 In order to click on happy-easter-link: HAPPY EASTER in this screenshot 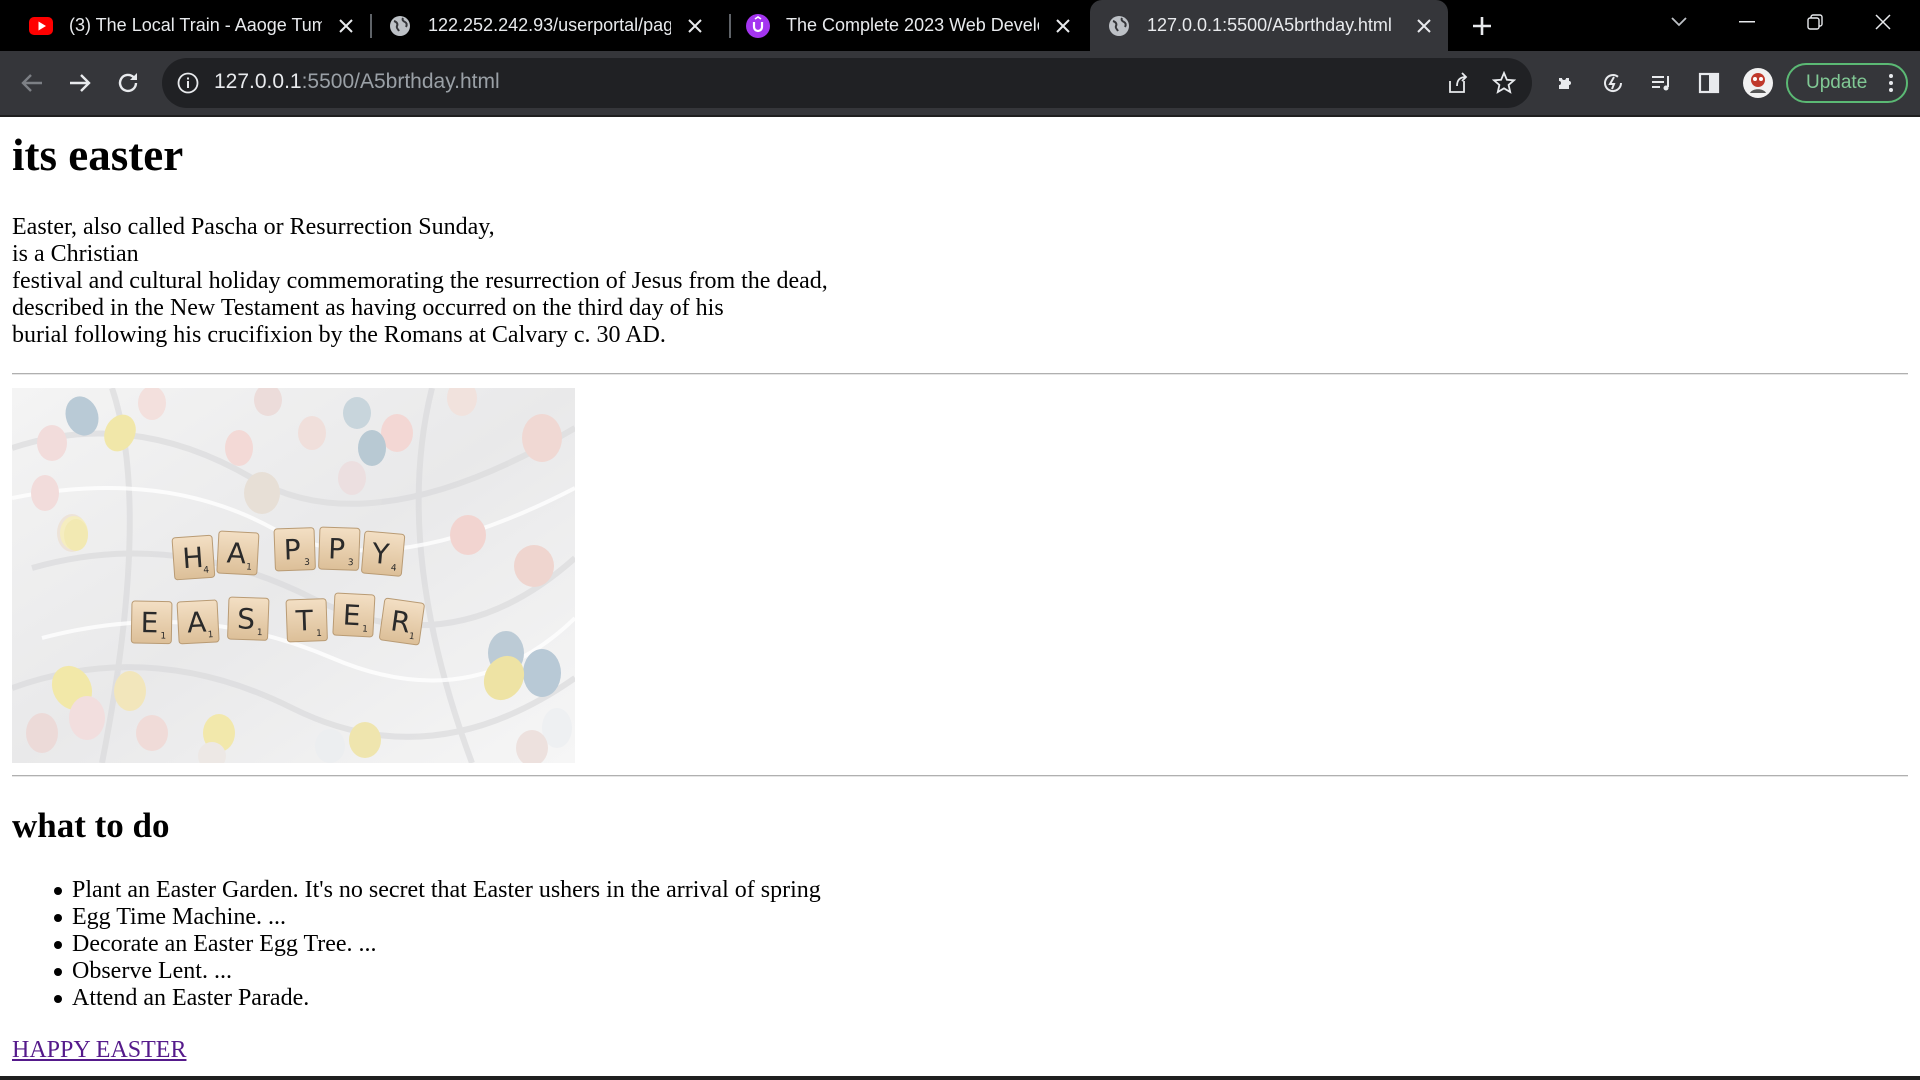, I will do `click(99, 1050)`.